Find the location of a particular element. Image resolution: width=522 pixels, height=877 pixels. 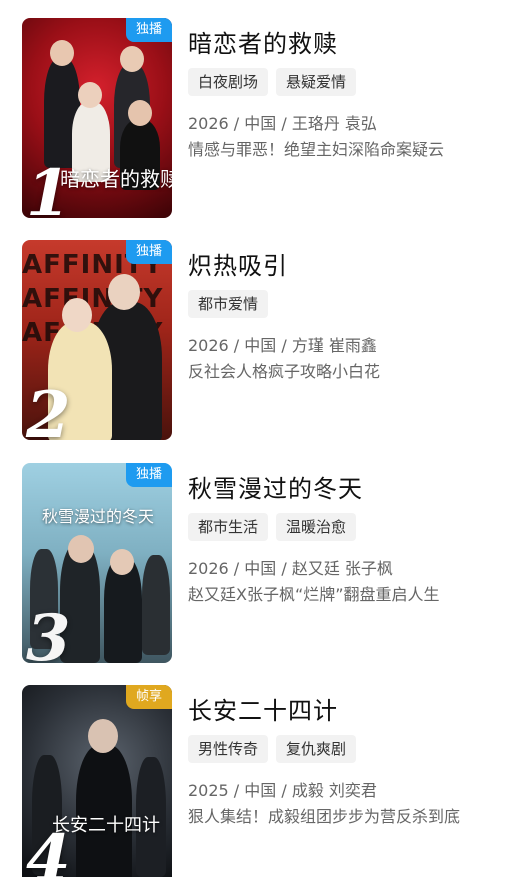

drama-title: 秋雪漫过的冬天 is located at coordinates (275, 486).